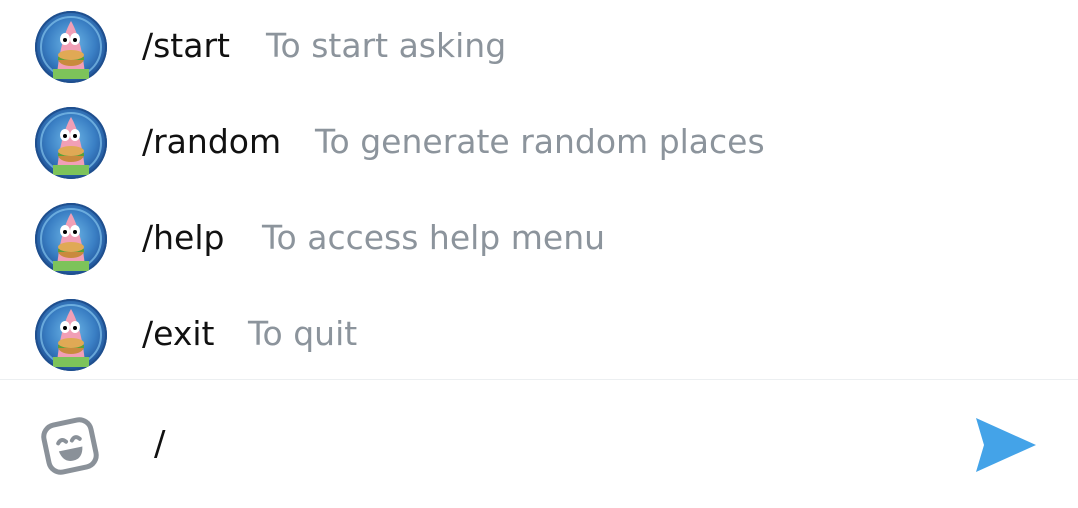  I want to click on command-name: /exit, so click(178, 333).